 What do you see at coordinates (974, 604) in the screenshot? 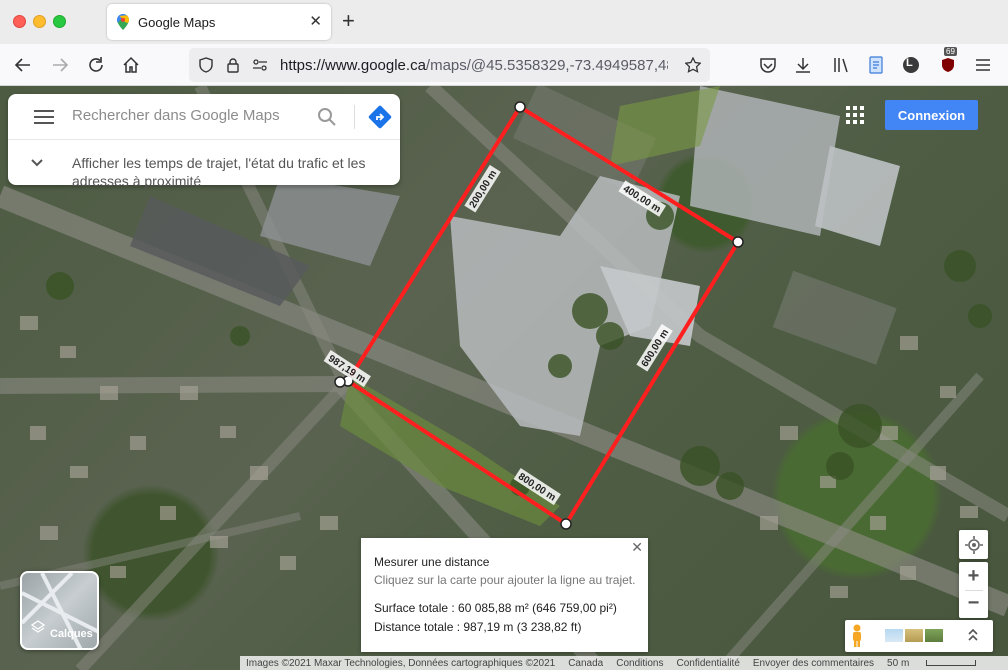
I see `zoom-out-button: −` at bounding box center [974, 604].